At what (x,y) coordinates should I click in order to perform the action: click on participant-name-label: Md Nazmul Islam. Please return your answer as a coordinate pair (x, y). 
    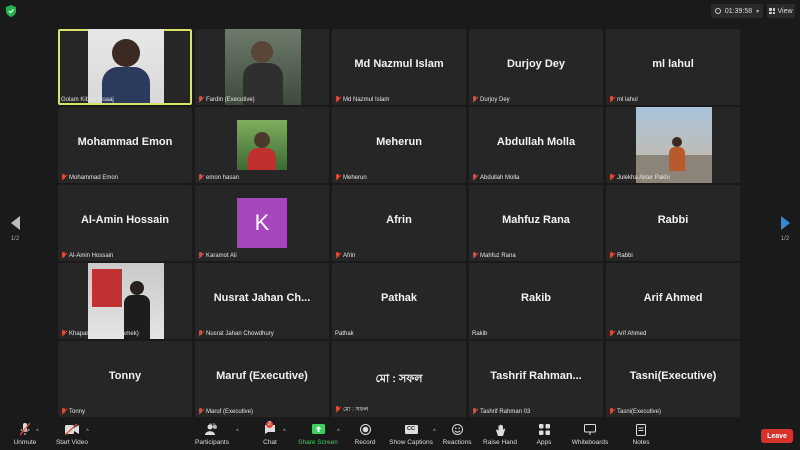
    Looking at the image, I should click on (362, 99).